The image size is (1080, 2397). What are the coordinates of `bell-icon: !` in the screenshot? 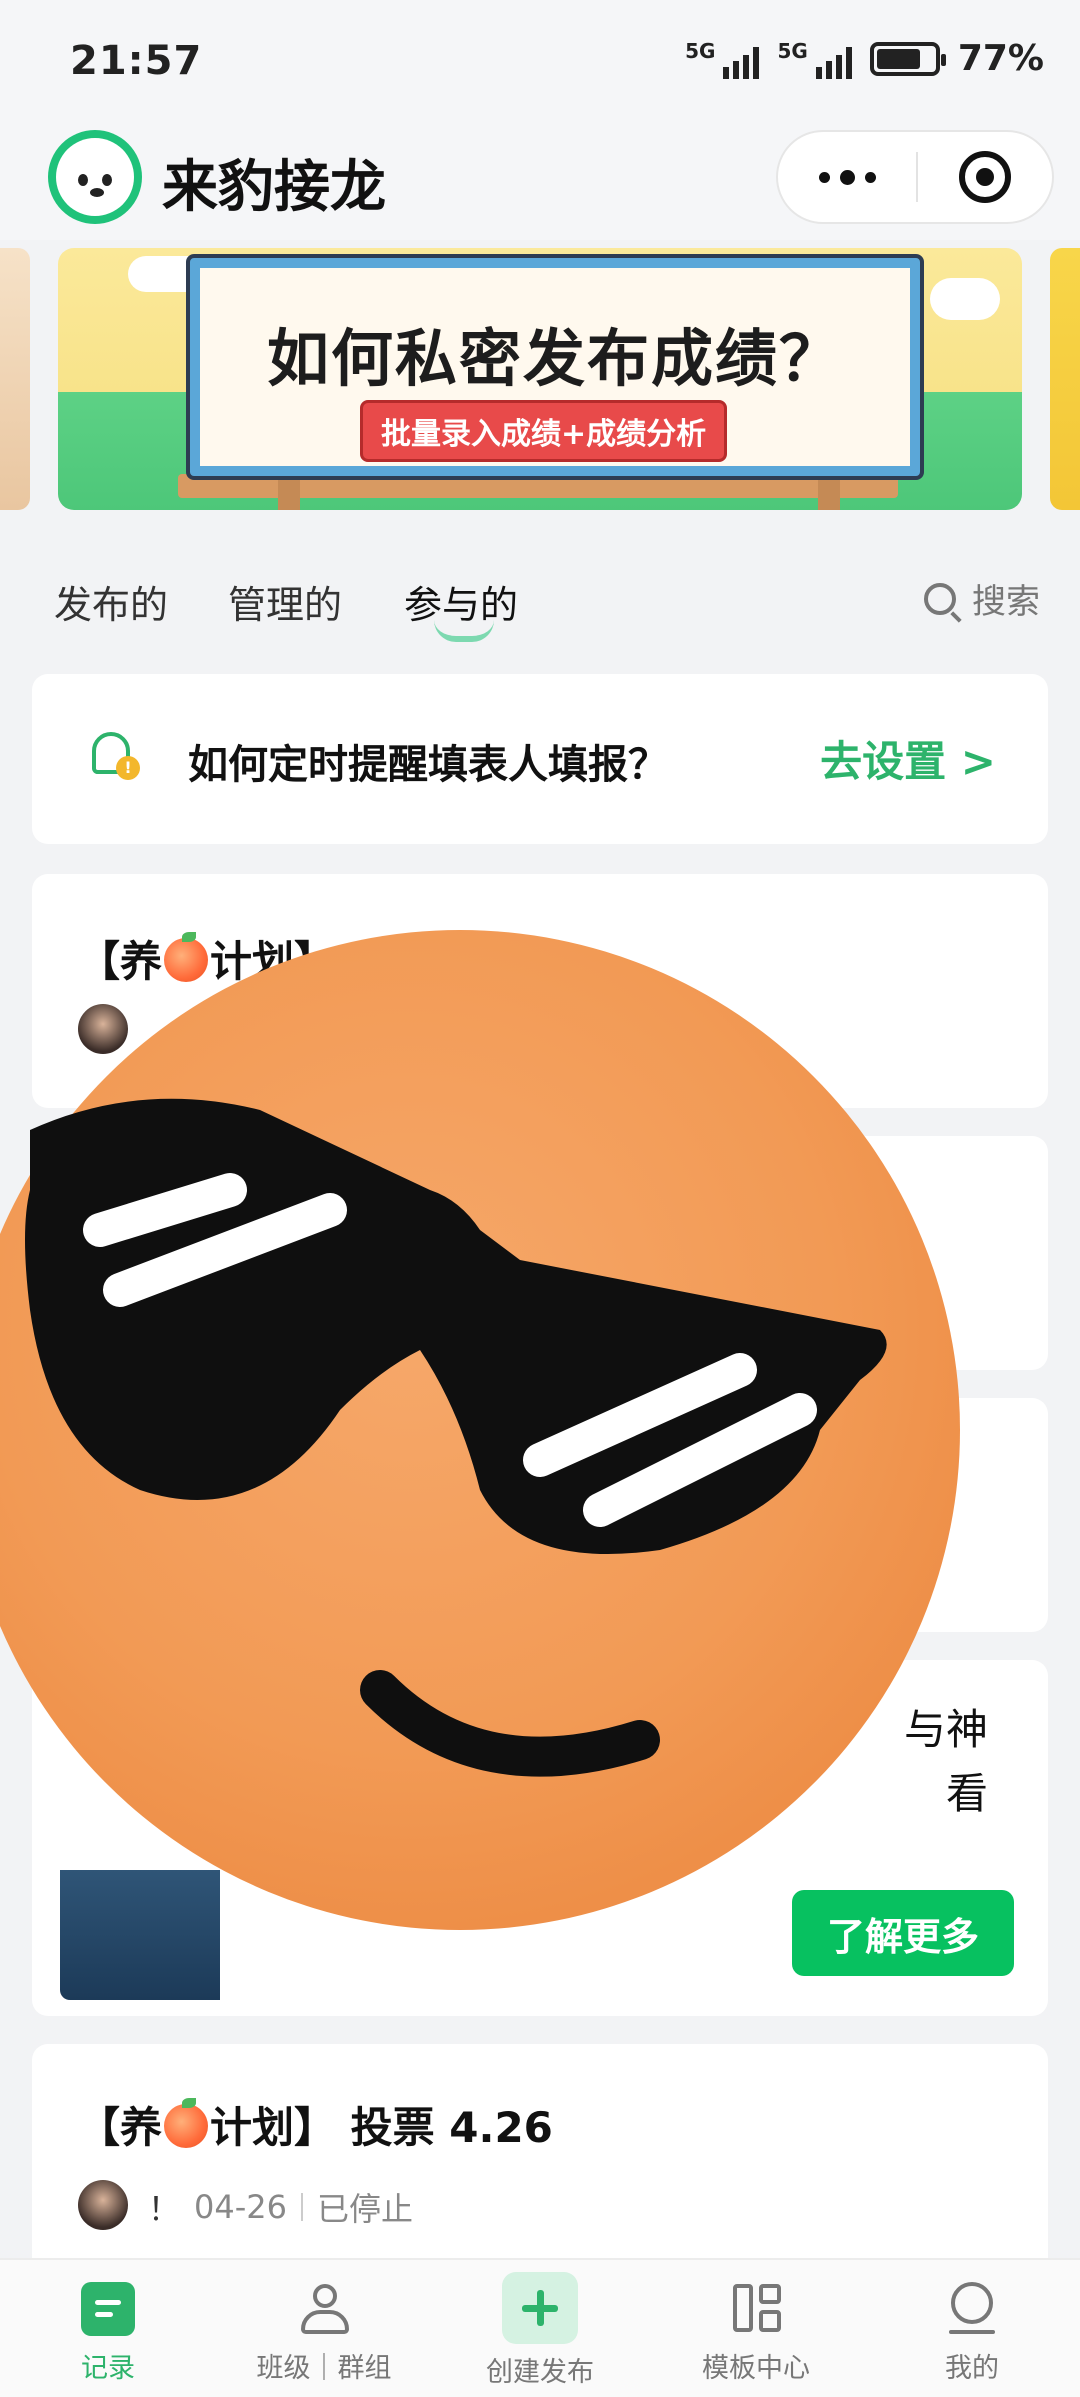 It's located at (113, 756).